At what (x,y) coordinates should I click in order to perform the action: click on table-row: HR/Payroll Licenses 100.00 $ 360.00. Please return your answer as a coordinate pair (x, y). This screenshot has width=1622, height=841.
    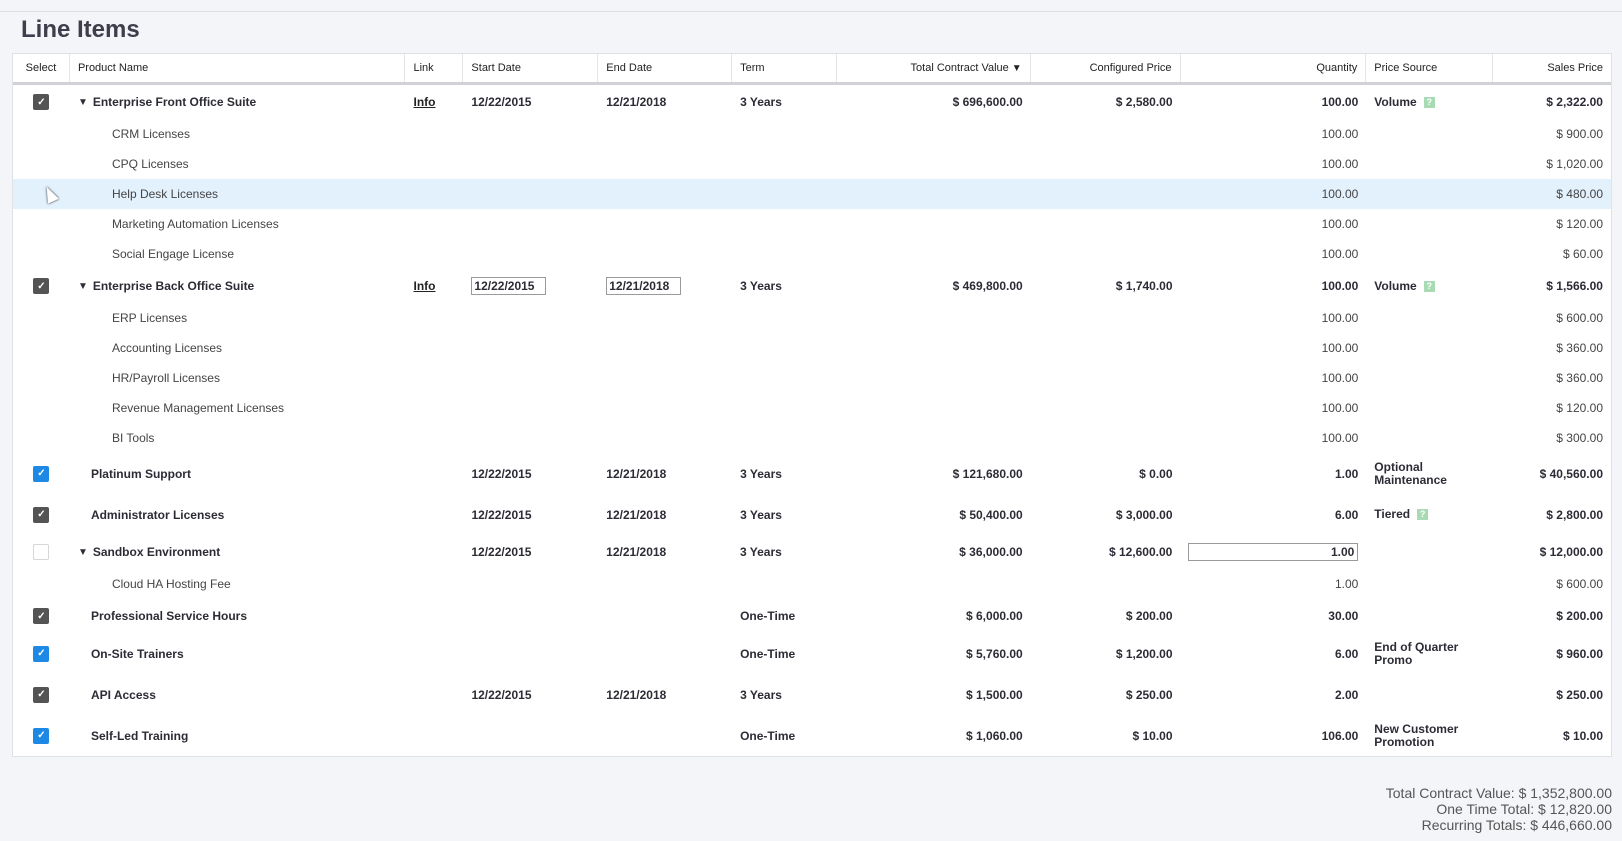
    Looking at the image, I should click on (812, 378).